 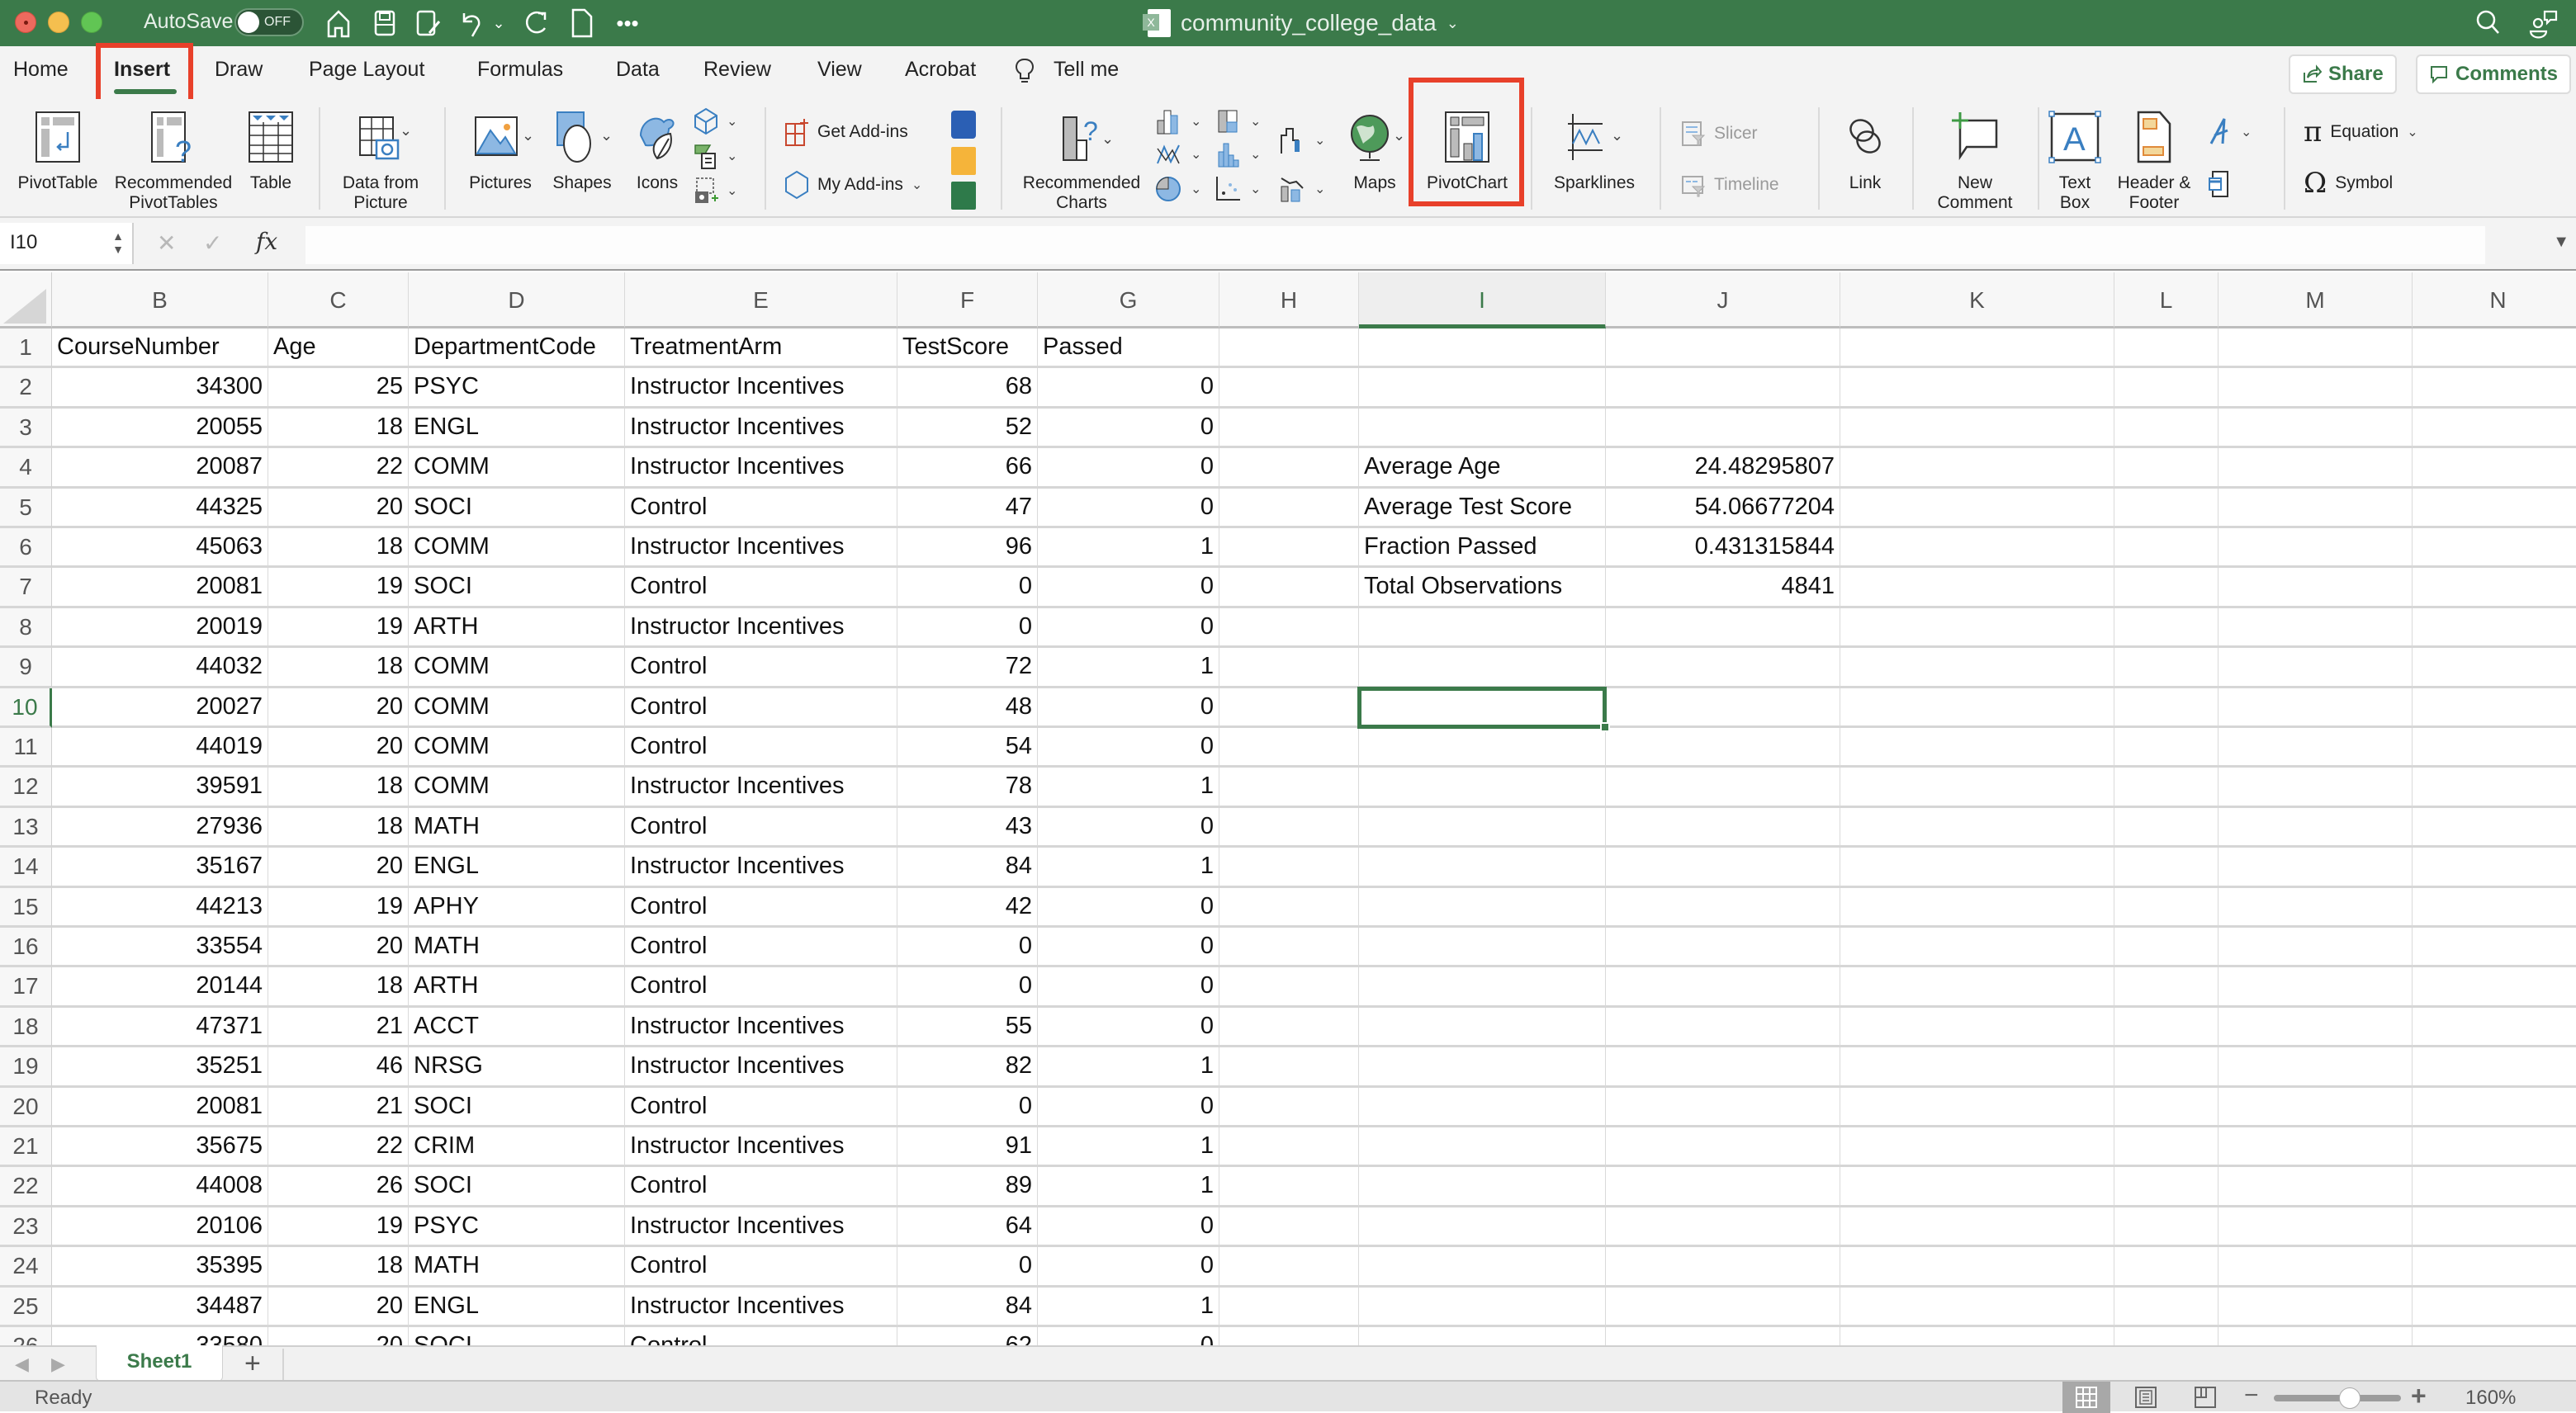 I want to click on formula-input, so click(x=1395, y=245).